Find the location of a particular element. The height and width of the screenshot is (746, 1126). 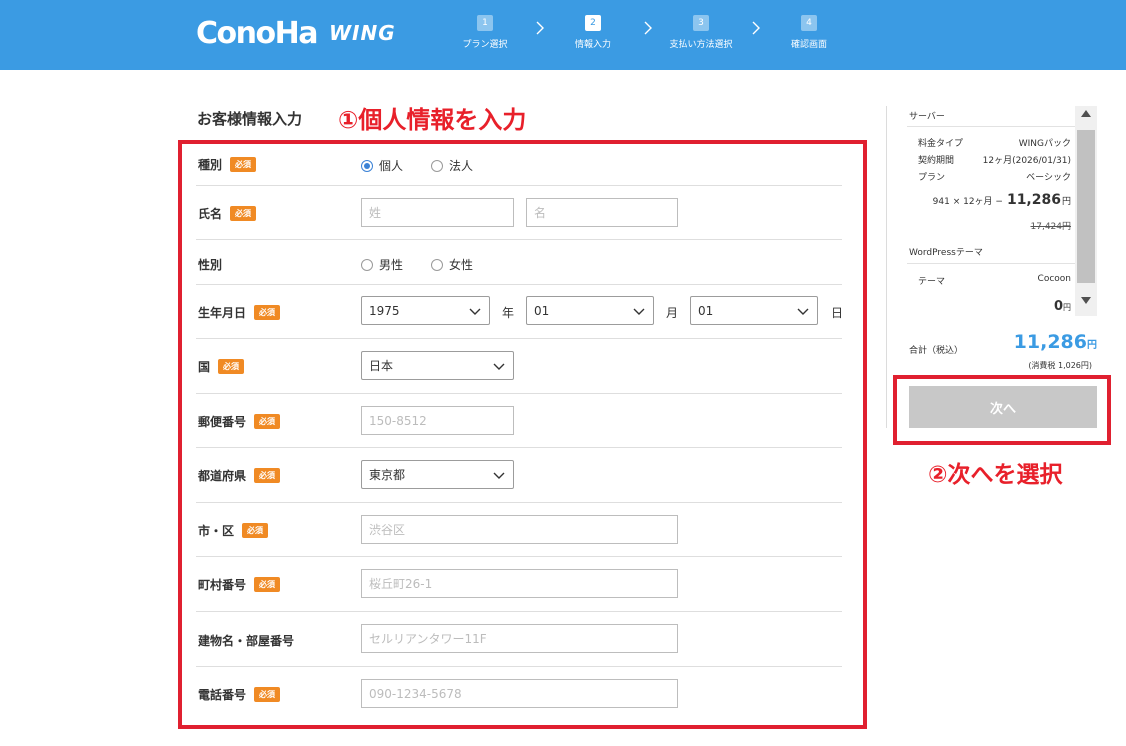

annotation-next: ②次へを選択 is located at coordinates (995, 475).